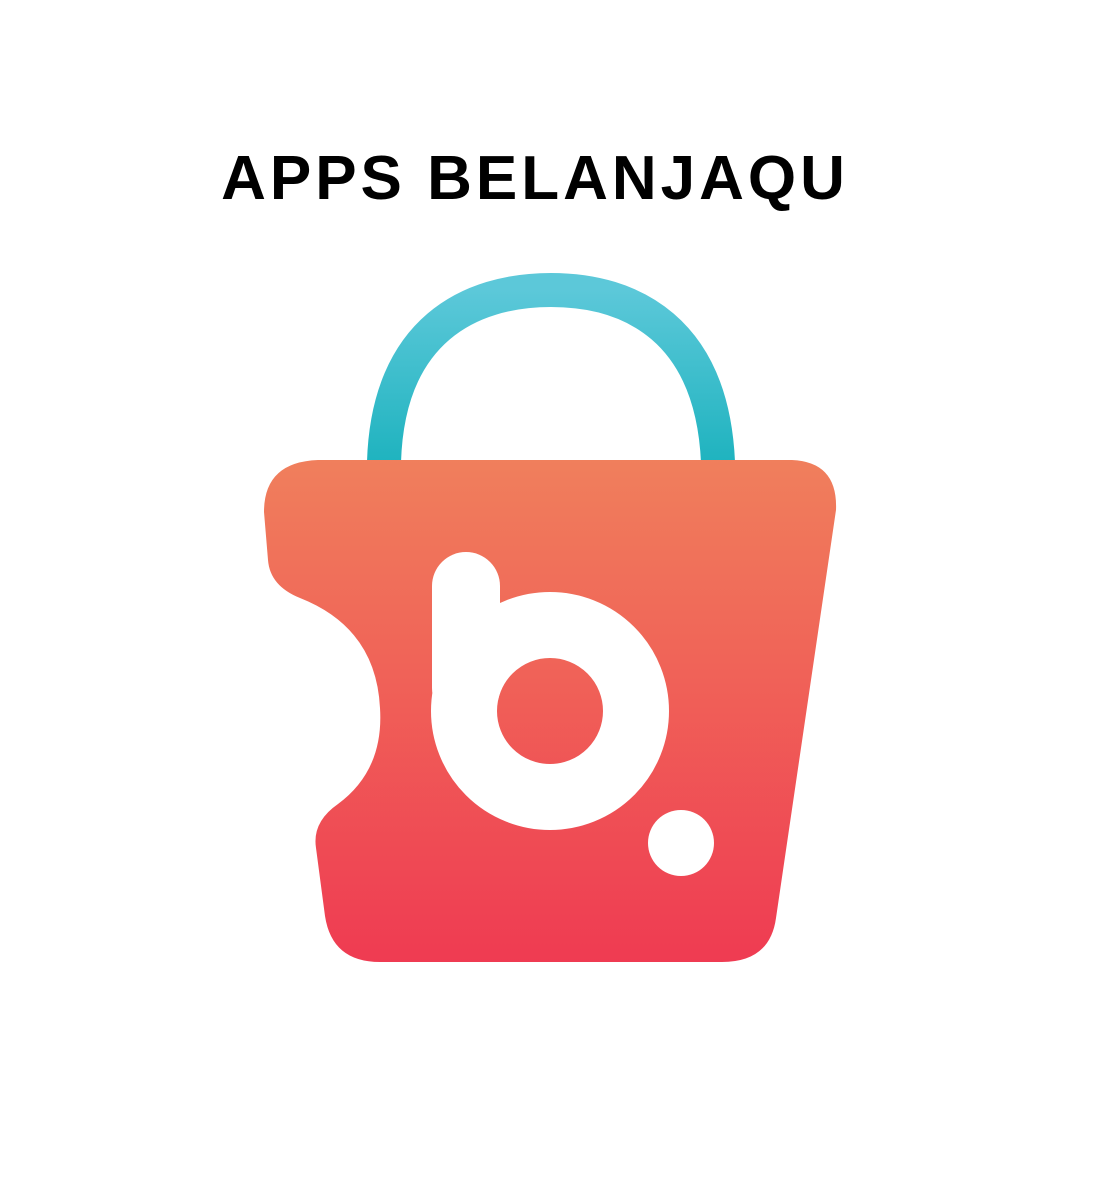  Describe the element at coordinates (681, 843) in the screenshot. I see `logo-dot` at that location.